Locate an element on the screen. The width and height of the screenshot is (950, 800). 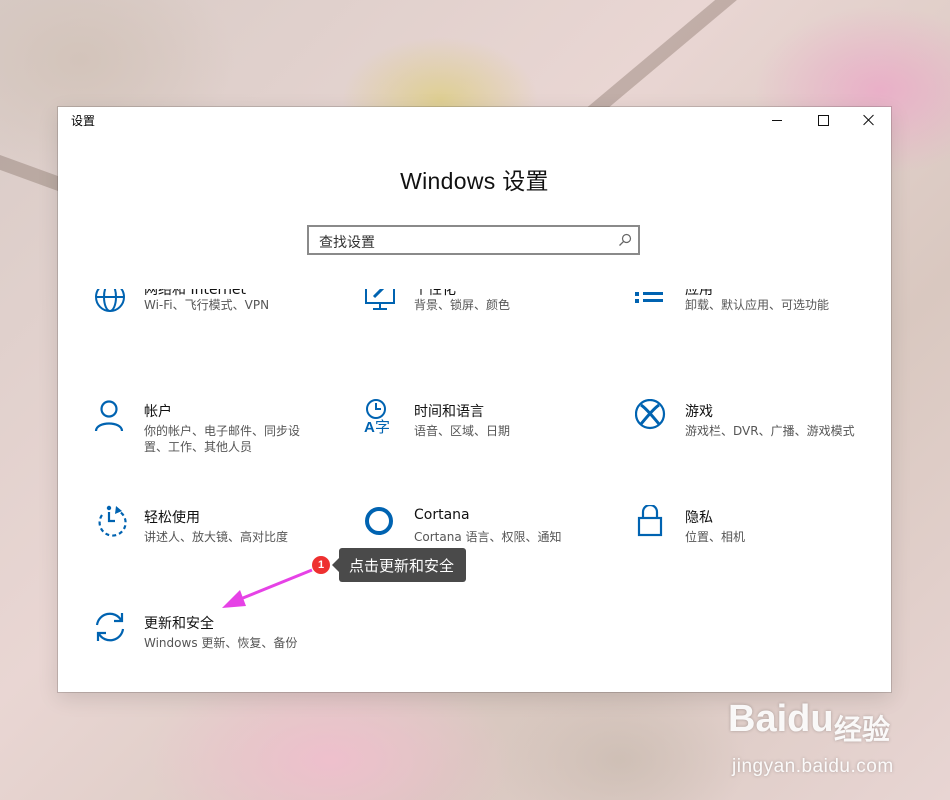
tile-description: 你的帐户、电子邮件、同步设置、工作、其他人员 is located at coordinates (222, 439).